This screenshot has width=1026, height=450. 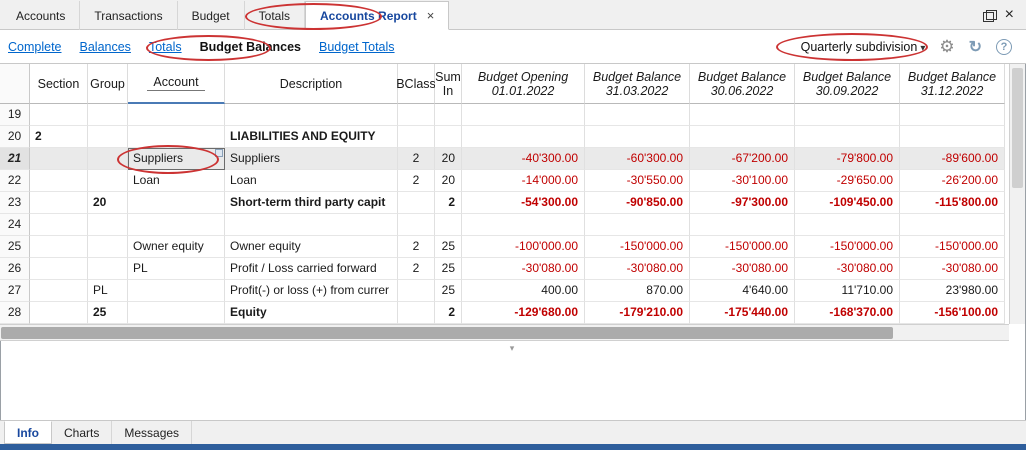 What do you see at coordinates (15, 313) in the screenshot?
I see `row-number: 28` at bounding box center [15, 313].